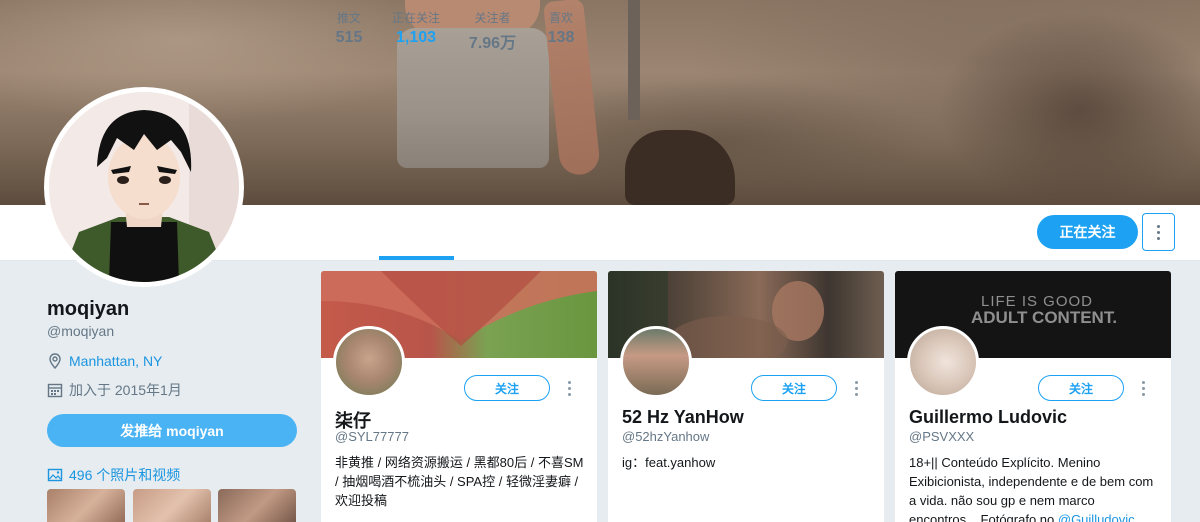 This screenshot has height=522, width=1200. I want to click on profile-location-text: Manhattan, NY, so click(115, 361).